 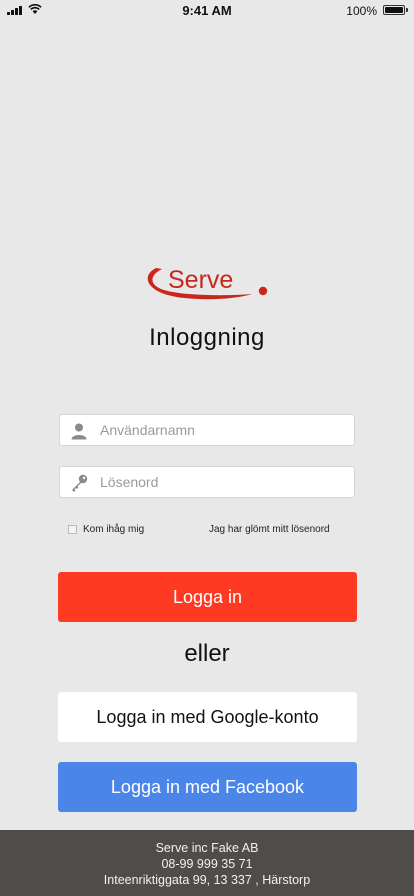 I want to click on password-field, so click(x=207, y=482).